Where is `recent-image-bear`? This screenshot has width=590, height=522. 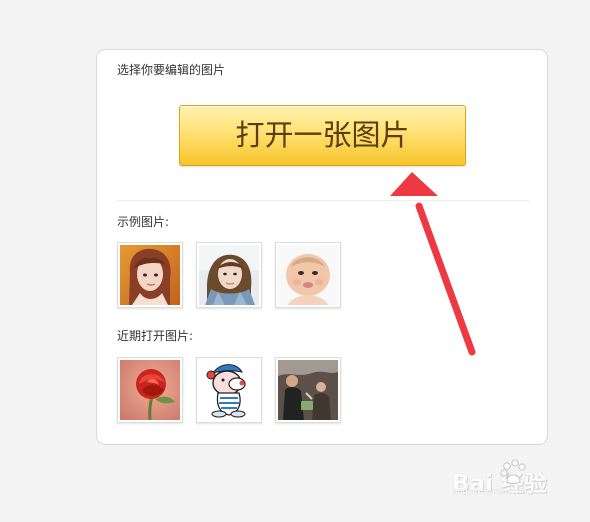 recent-image-bear is located at coordinates (229, 390).